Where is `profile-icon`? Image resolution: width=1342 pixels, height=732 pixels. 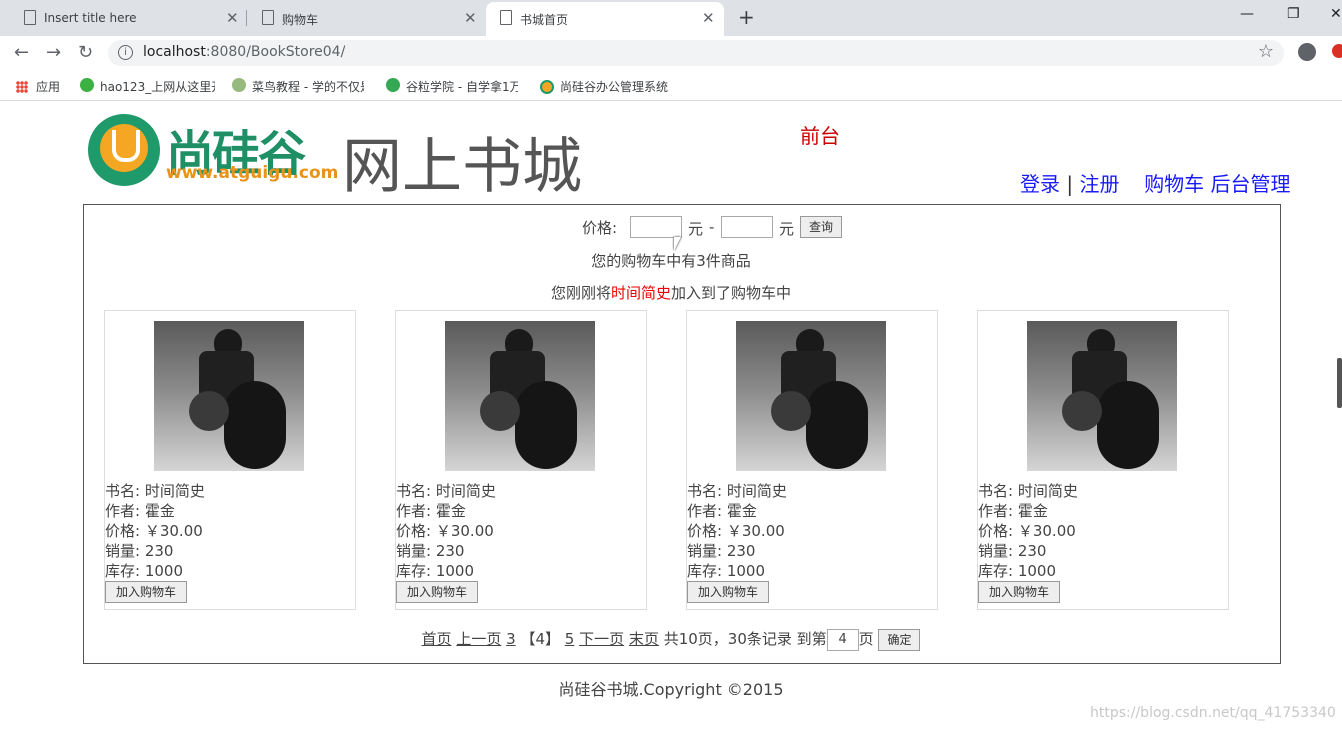 profile-icon is located at coordinates (1307, 52).